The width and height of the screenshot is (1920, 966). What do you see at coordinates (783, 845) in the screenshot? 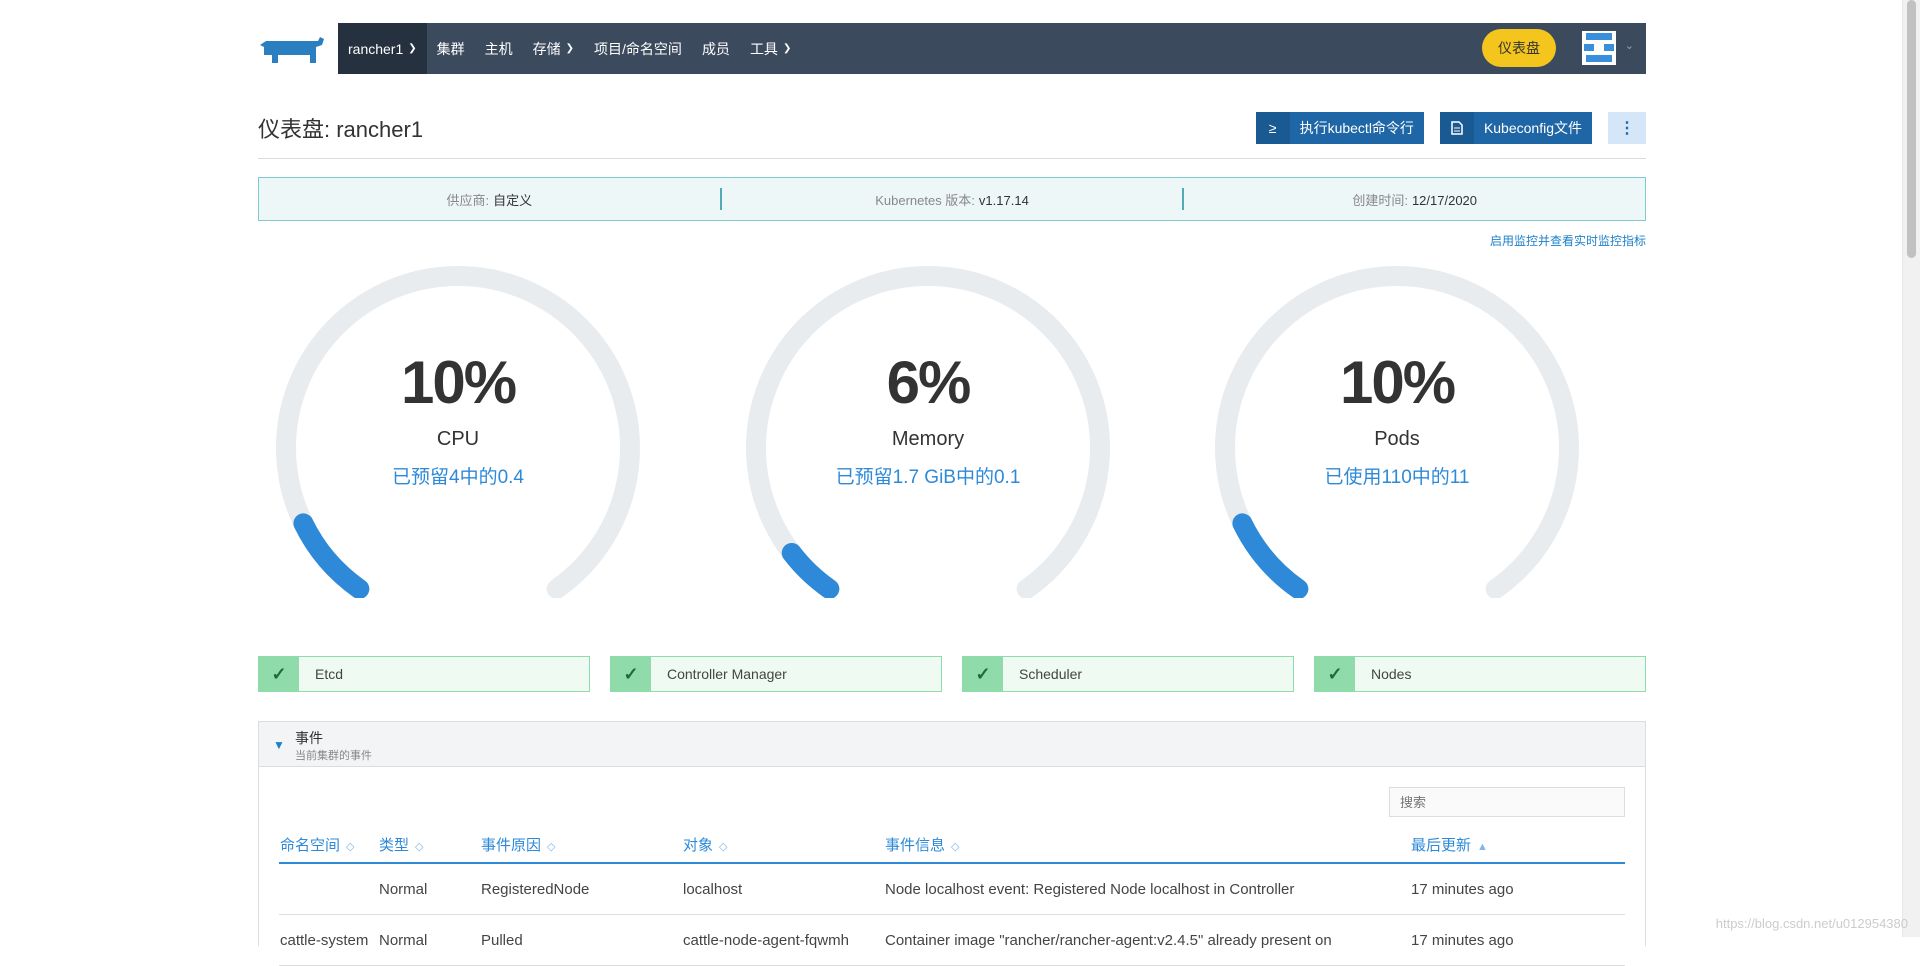
I see `column-header-object: 对象 ◇` at bounding box center [783, 845].